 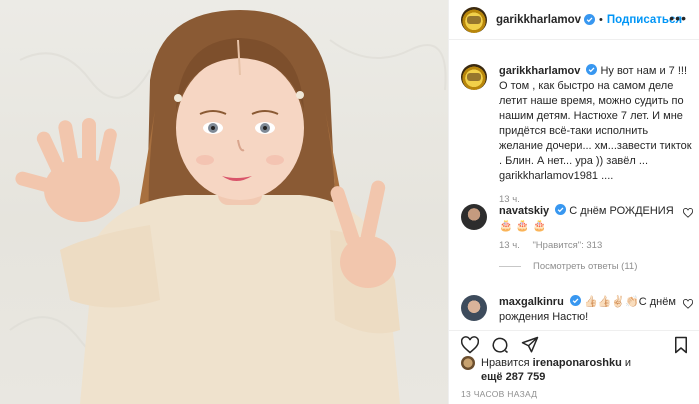 What do you see at coordinates (499, 394) in the screenshot?
I see `post-timestamp: 13 ЧАСОВ НАЗАД` at bounding box center [499, 394].